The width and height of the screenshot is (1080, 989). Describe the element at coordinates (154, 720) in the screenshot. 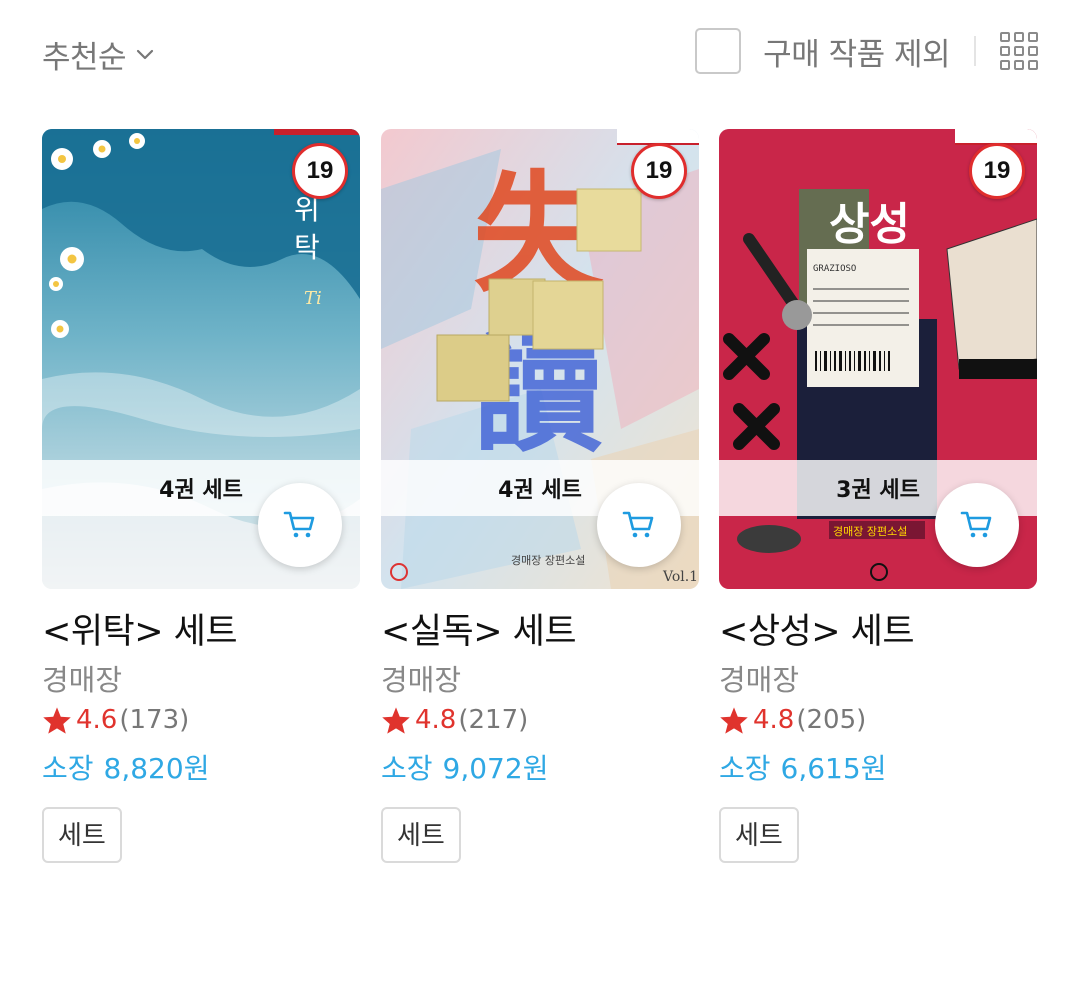

I see `review-count: (173)` at that location.